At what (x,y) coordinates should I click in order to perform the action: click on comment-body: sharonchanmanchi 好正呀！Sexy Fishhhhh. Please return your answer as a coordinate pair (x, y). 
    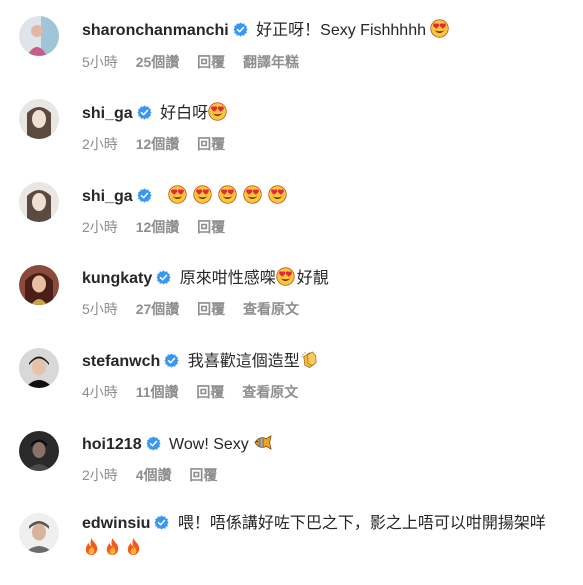
    Looking at the image, I should click on (266, 30).